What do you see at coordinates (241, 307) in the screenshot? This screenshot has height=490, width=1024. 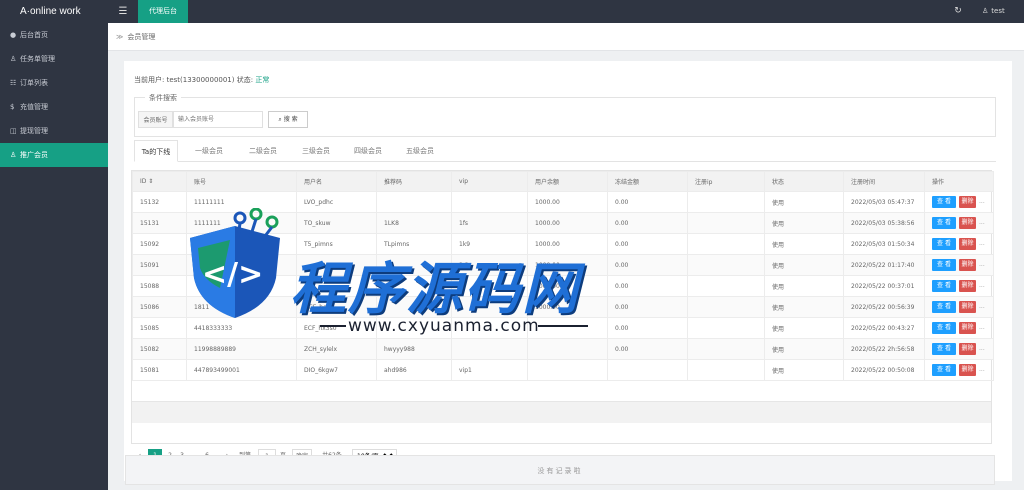 I see `table-cell: 1811` at bounding box center [241, 307].